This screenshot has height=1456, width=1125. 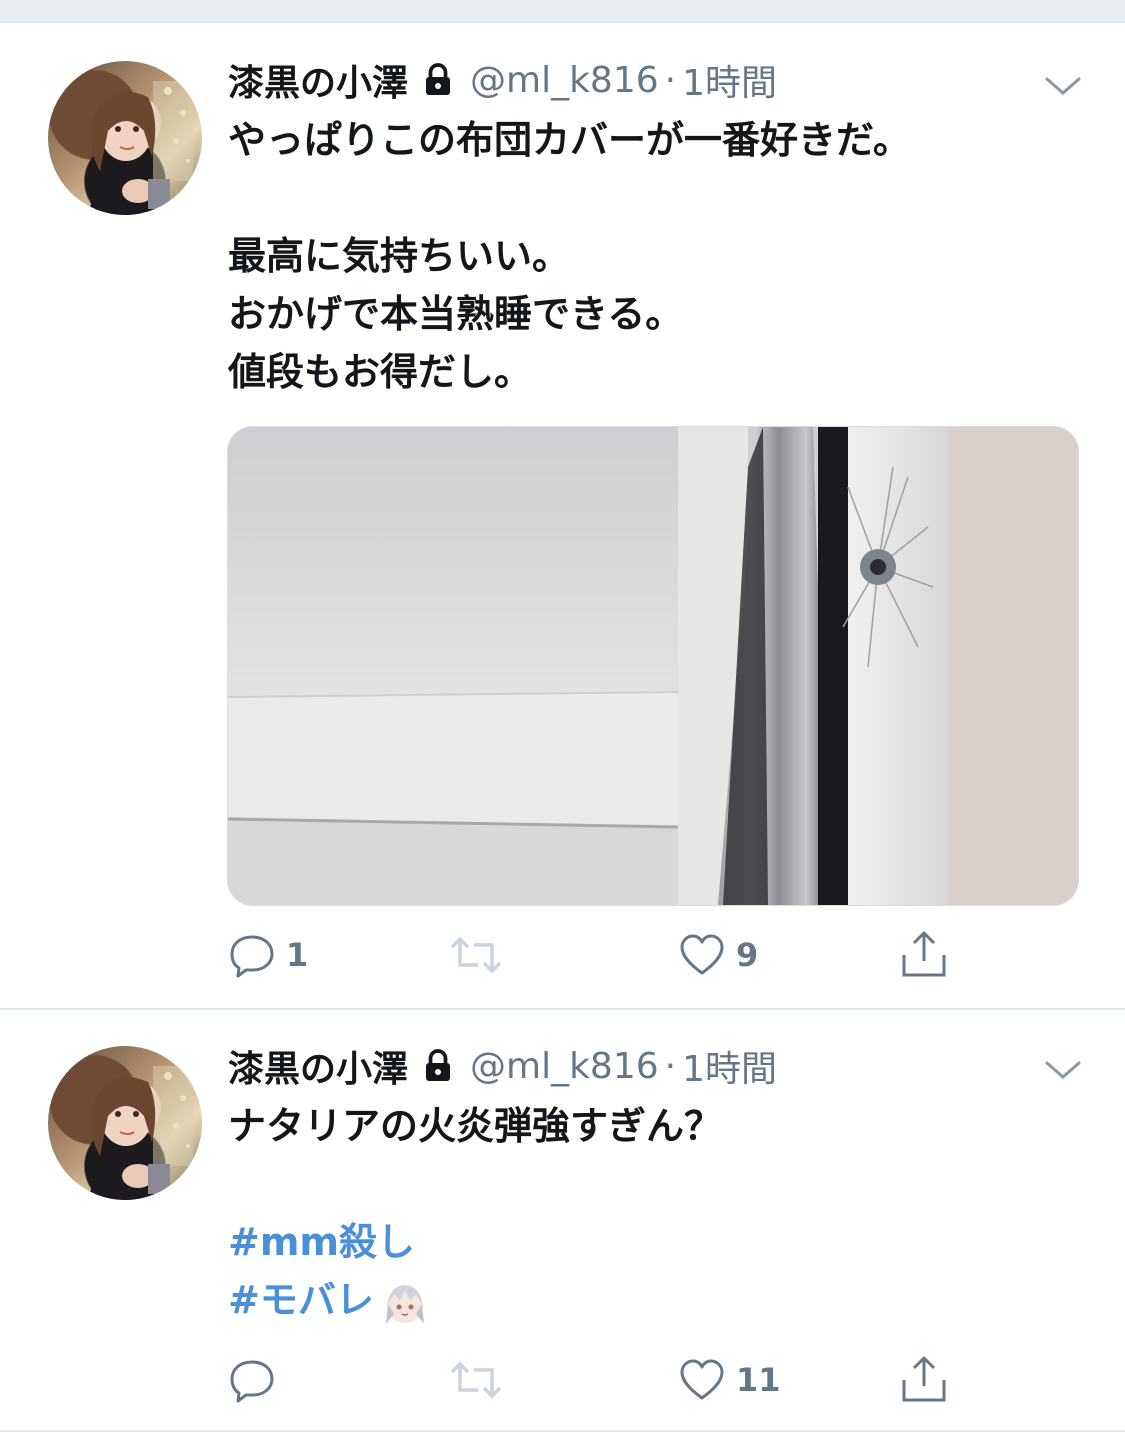 I want to click on character-emoji-icon, so click(x=404, y=1304).